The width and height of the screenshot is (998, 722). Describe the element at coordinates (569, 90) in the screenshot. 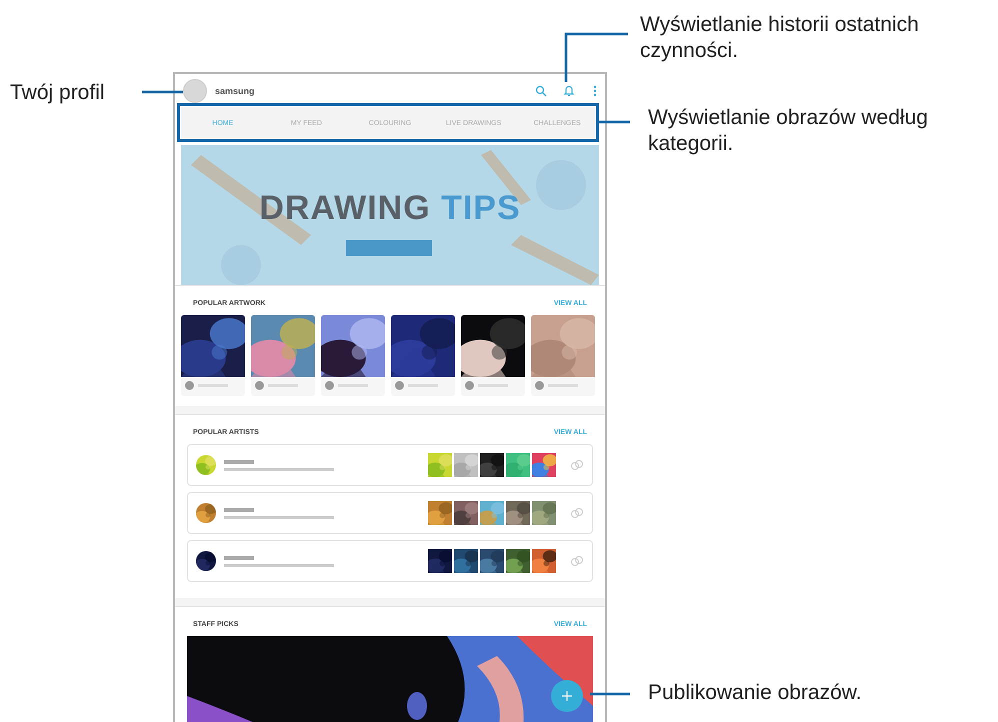

I see `bell-icon` at that location.